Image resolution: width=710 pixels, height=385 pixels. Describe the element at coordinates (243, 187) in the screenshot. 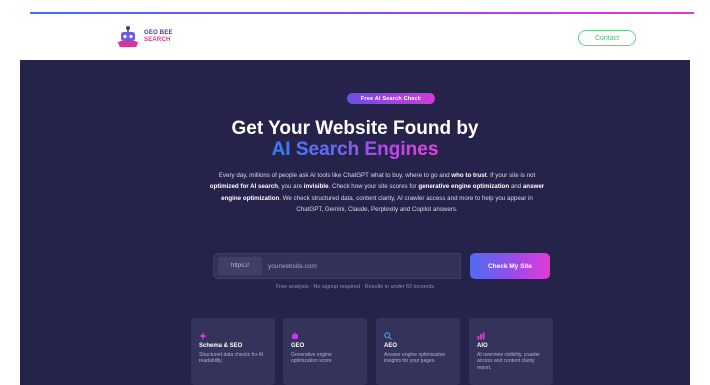

I see `desc-bold: optimized for AI search` at that location.